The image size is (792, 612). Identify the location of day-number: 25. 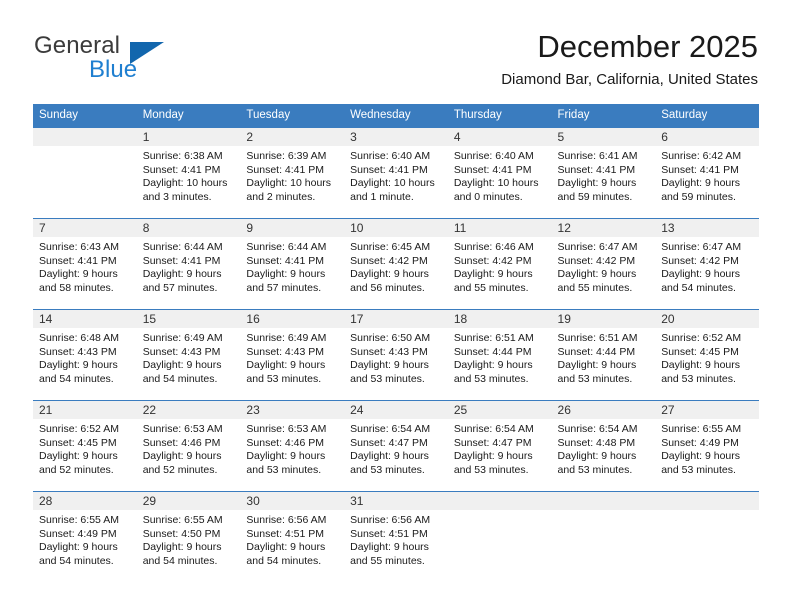
(460, 410).